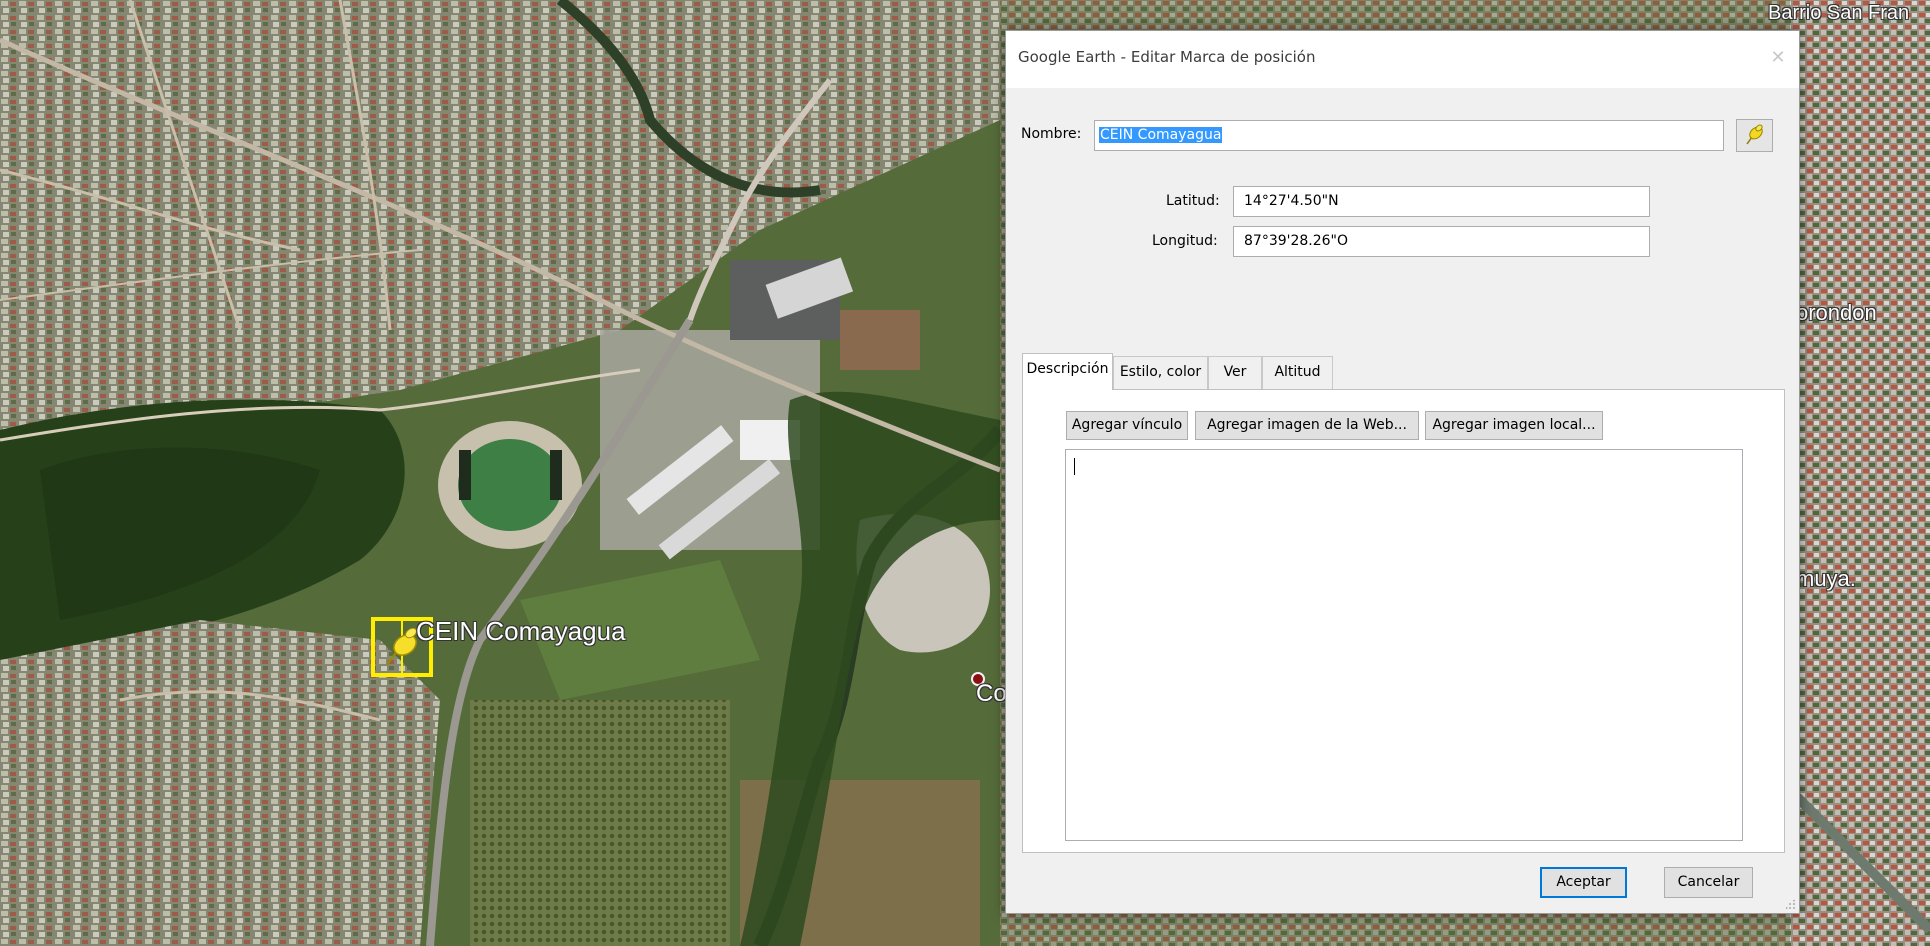 The height and width of the screenshot is (946, 1930). Describe the element at coordinates (1167, 57) in the screenshot. I see `dialog-title: Google Earth - Editar Marca de posición` at that location.